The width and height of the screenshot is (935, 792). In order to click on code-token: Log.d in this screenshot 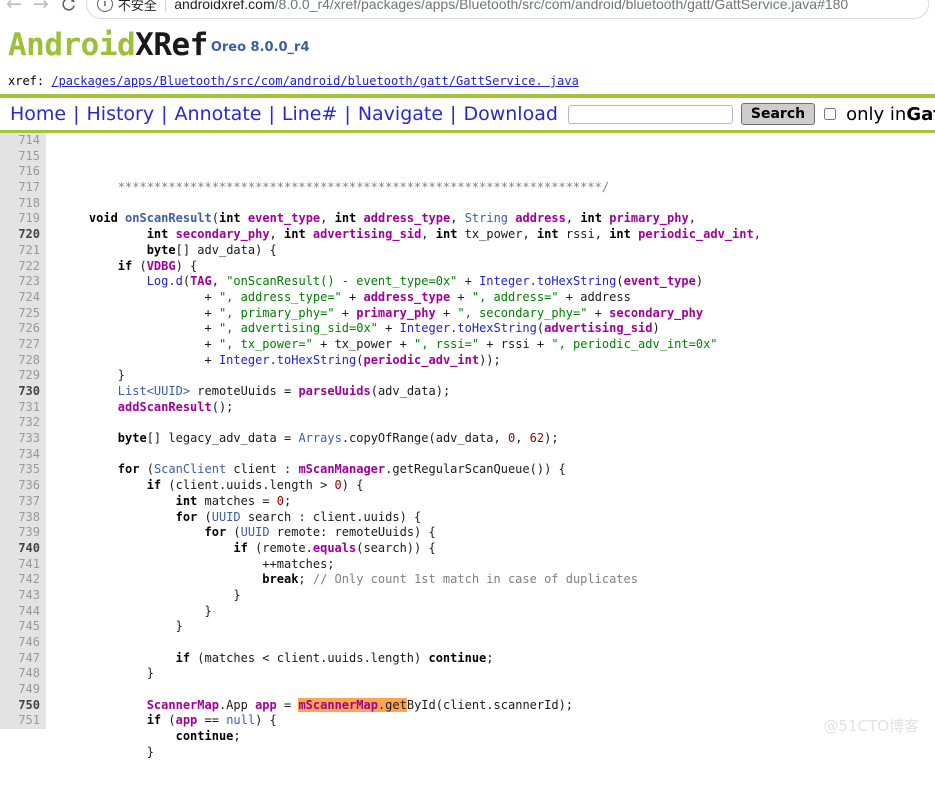, I will do `click(164, 281)`.